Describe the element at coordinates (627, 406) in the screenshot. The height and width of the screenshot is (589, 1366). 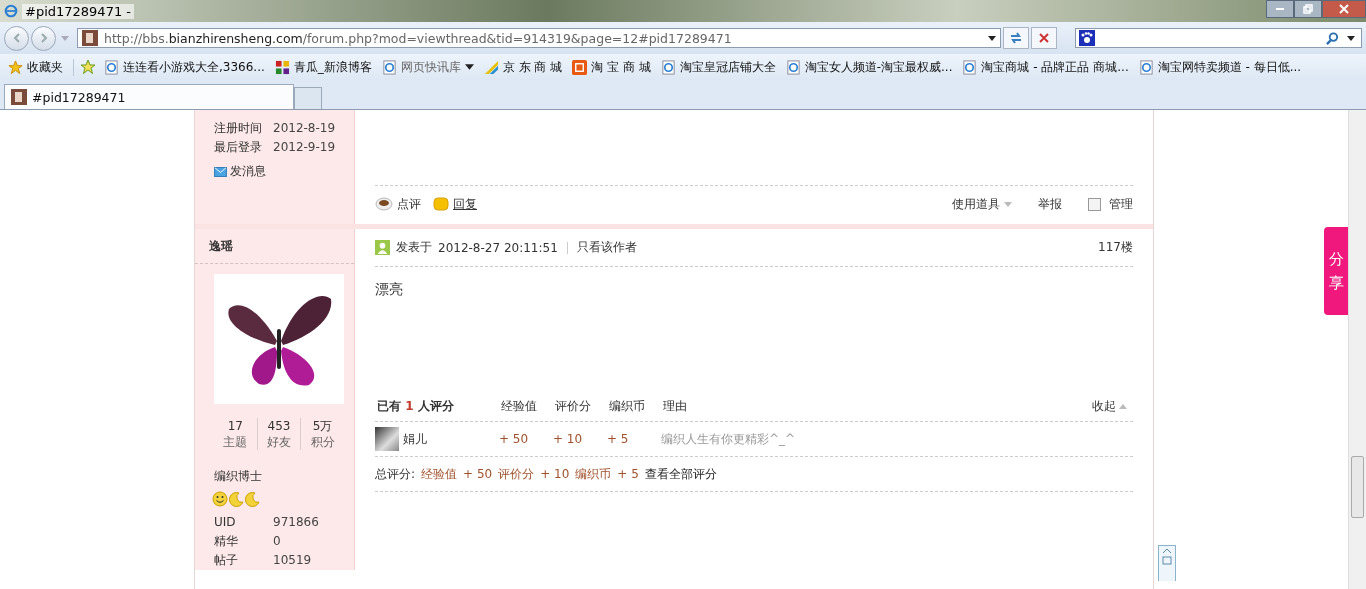
I see `column-header: 编织币` at that location.